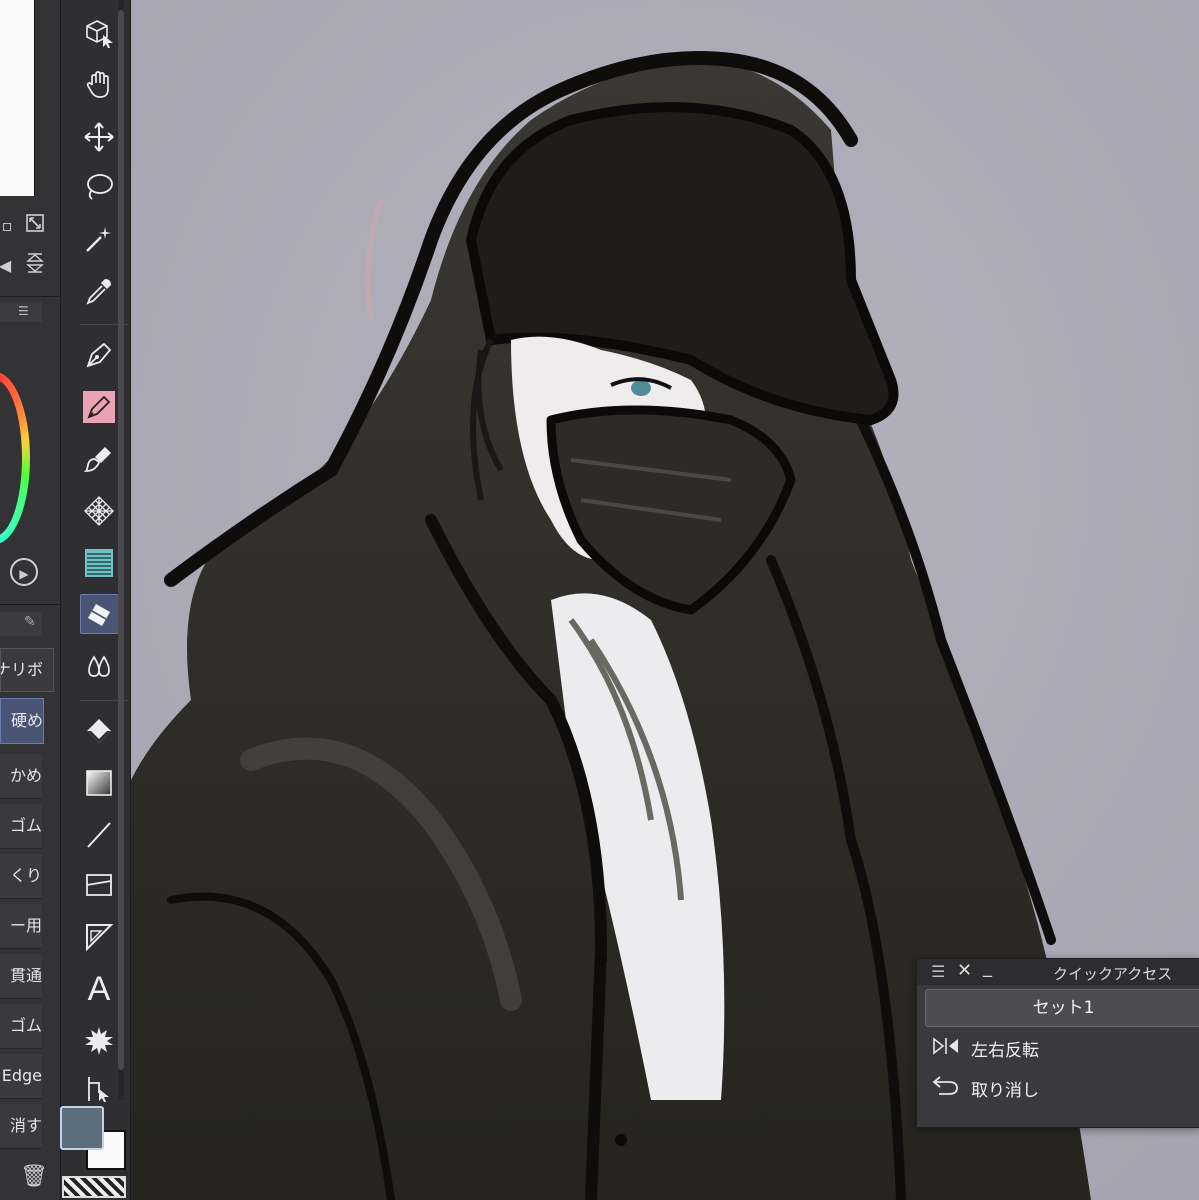 Image resolution: width=1199 pixels, height=1200 pixels. What do you see at coordinates (15, 458) in the screenshot?
I see `color-wheel` at bounding box center [15, 458].